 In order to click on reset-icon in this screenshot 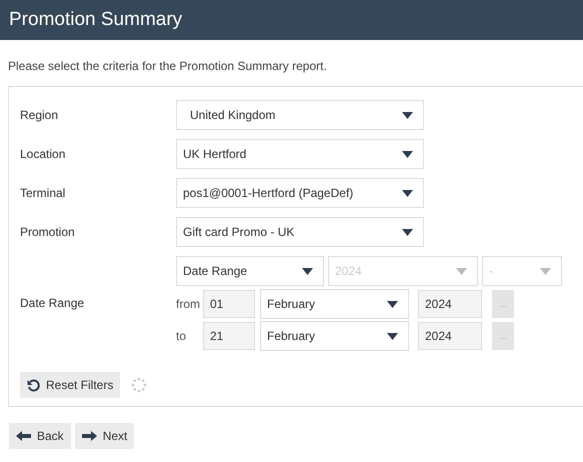, I will do `click(33, 385)`.